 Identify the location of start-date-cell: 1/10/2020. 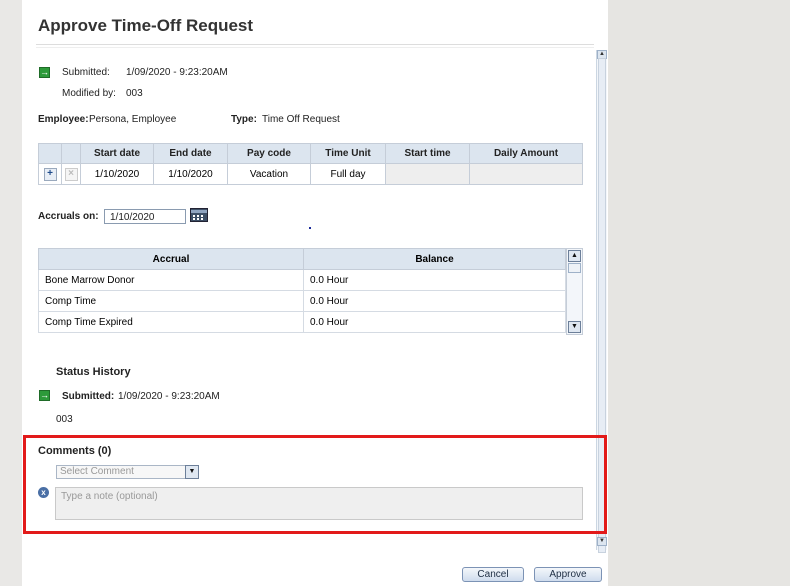
(117, 174).